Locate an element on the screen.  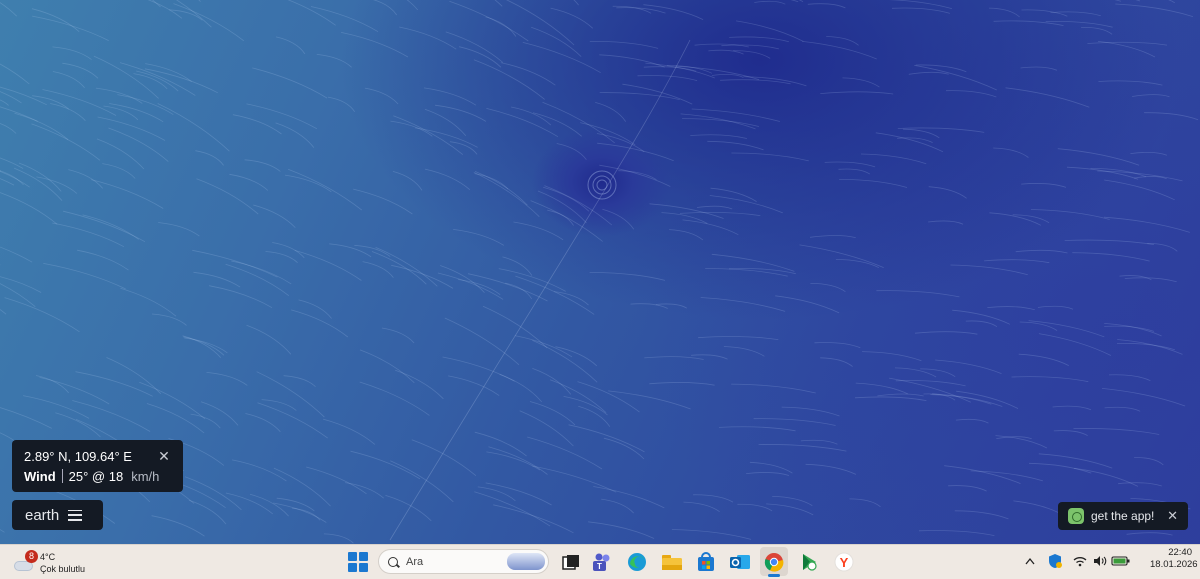
start-button-windows-icon is located at coordinates (358, 562).